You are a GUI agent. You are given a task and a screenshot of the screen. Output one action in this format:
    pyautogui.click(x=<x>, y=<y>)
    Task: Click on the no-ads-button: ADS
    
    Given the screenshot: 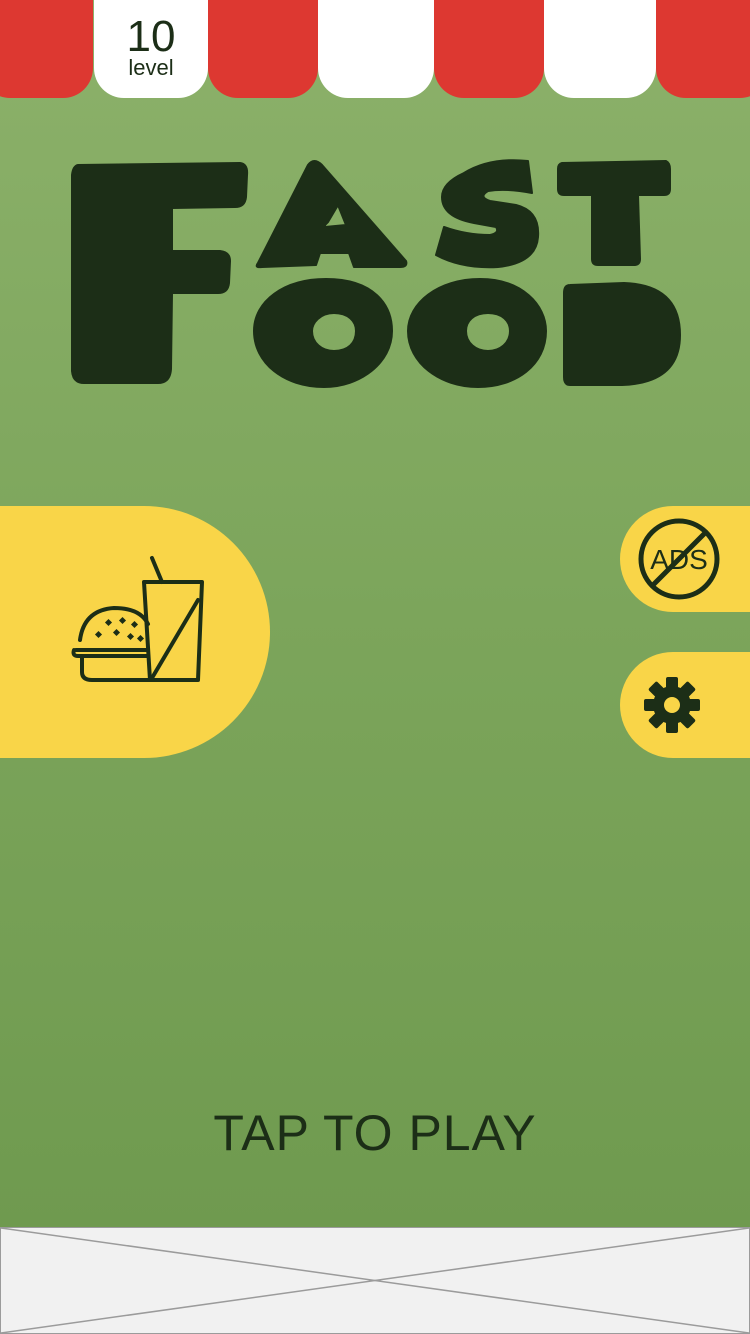 What is the action you would take?
    pyautogui.click(x=685, y=559)
    